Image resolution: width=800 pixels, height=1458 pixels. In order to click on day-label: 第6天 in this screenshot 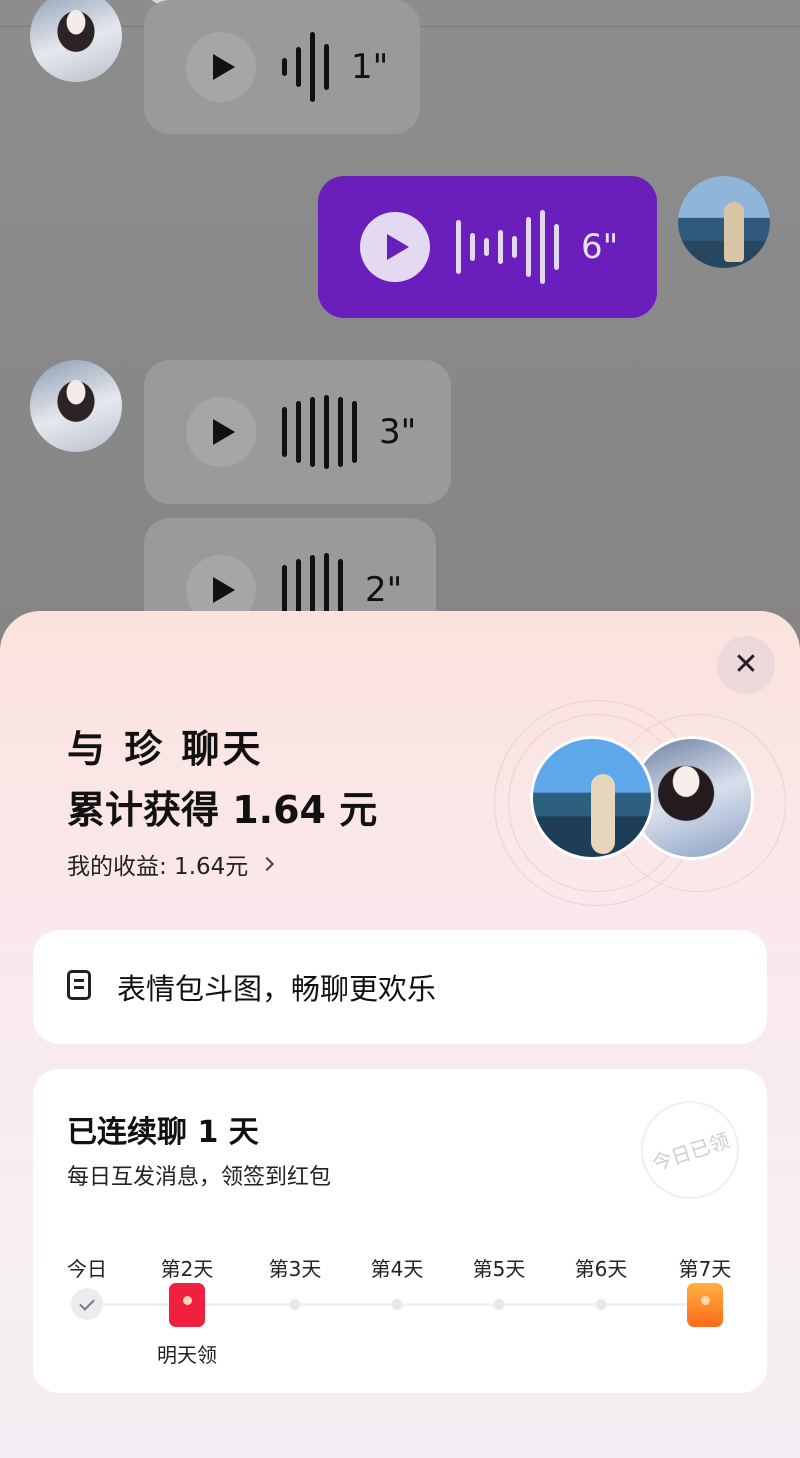, I will do `click(601, 1269)`.